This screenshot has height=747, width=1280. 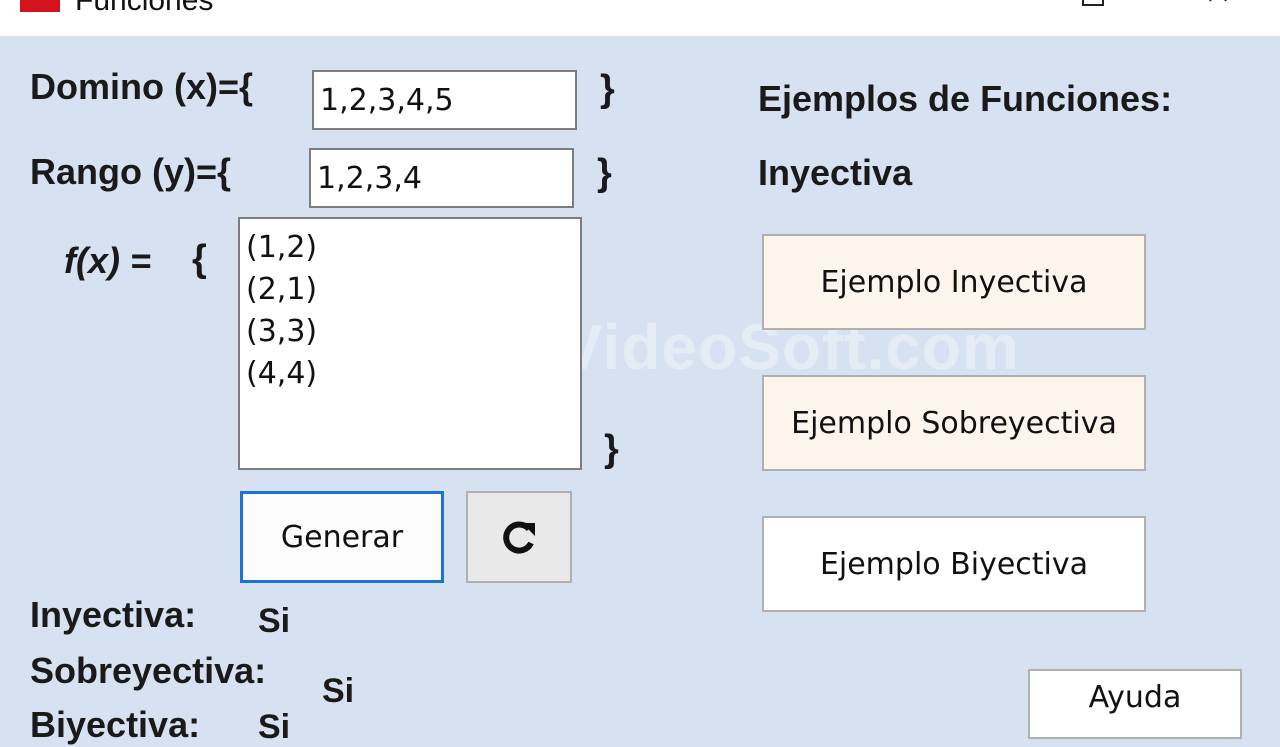 What do you see at coordinates (1093, 3) in the screenshot?
I see `maximize-icon` at bounding box center [1093, 3].